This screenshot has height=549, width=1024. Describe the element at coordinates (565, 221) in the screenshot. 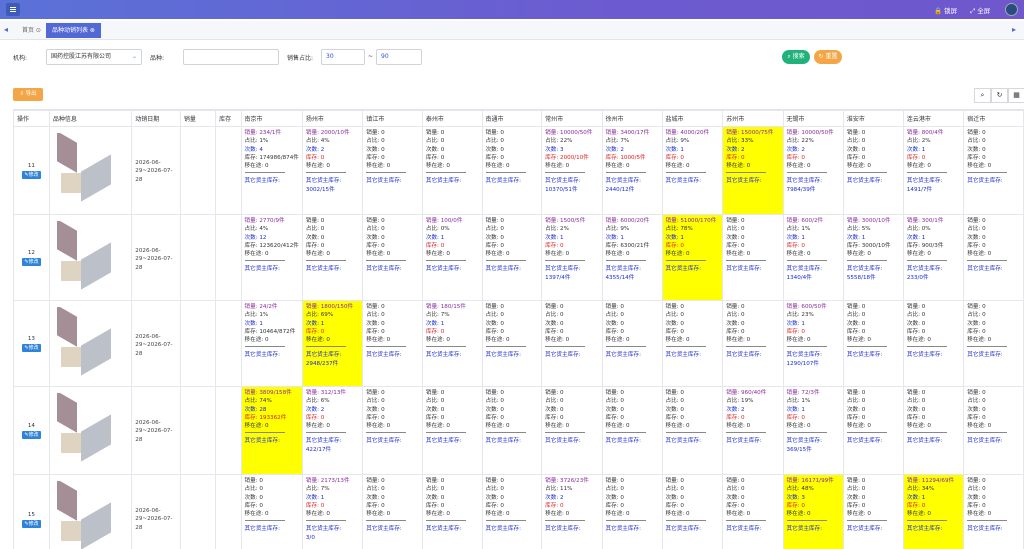

I see `city-sales: 销量: 1500/5件` at that location.